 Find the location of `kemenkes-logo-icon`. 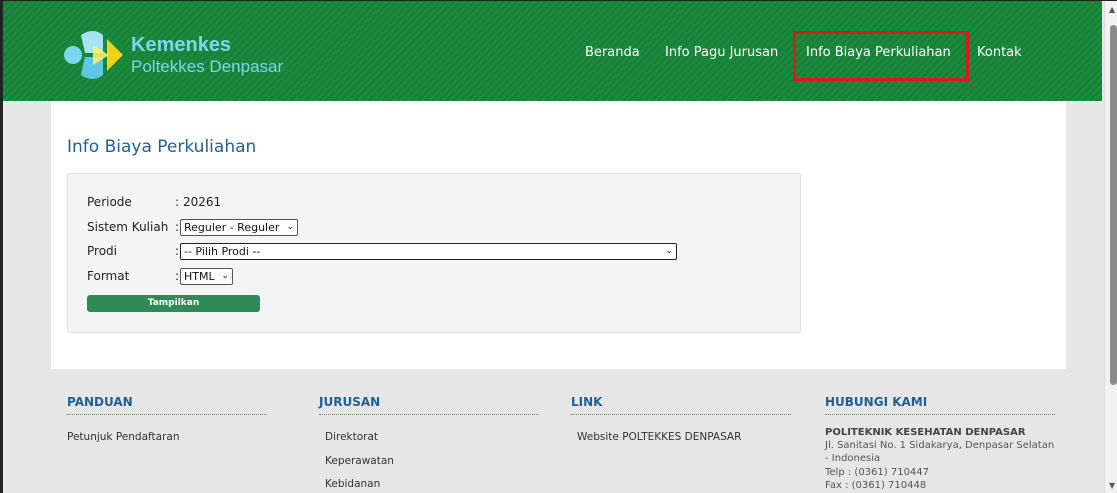

kemenkes-logo-icon is located at coordinates (95, 55).